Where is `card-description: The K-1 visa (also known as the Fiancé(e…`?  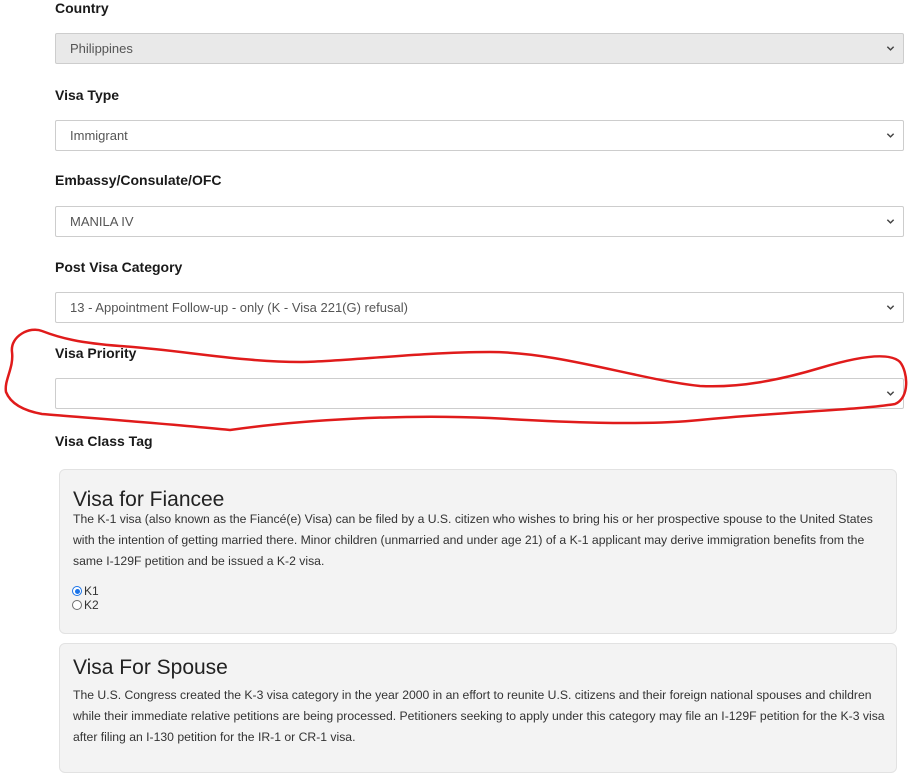 card-description: The K-1 visa (also known as the Fiancé(e… is located at coordinates (473, 540).